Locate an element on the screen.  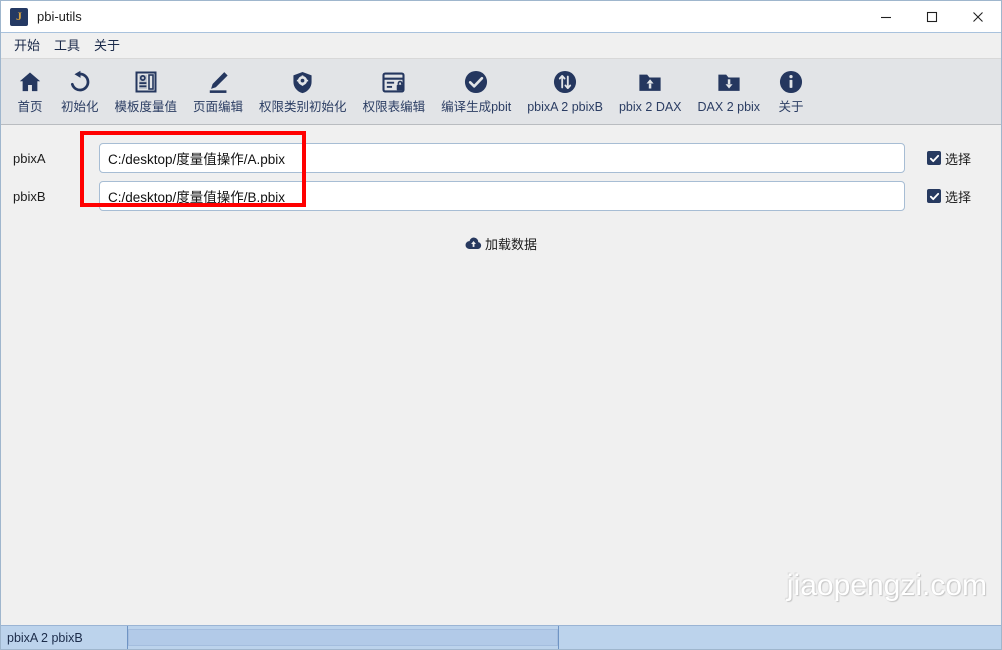
toolbar-dax-2-pbix: DAX 2 pbix is located at coordinates (729, 94).